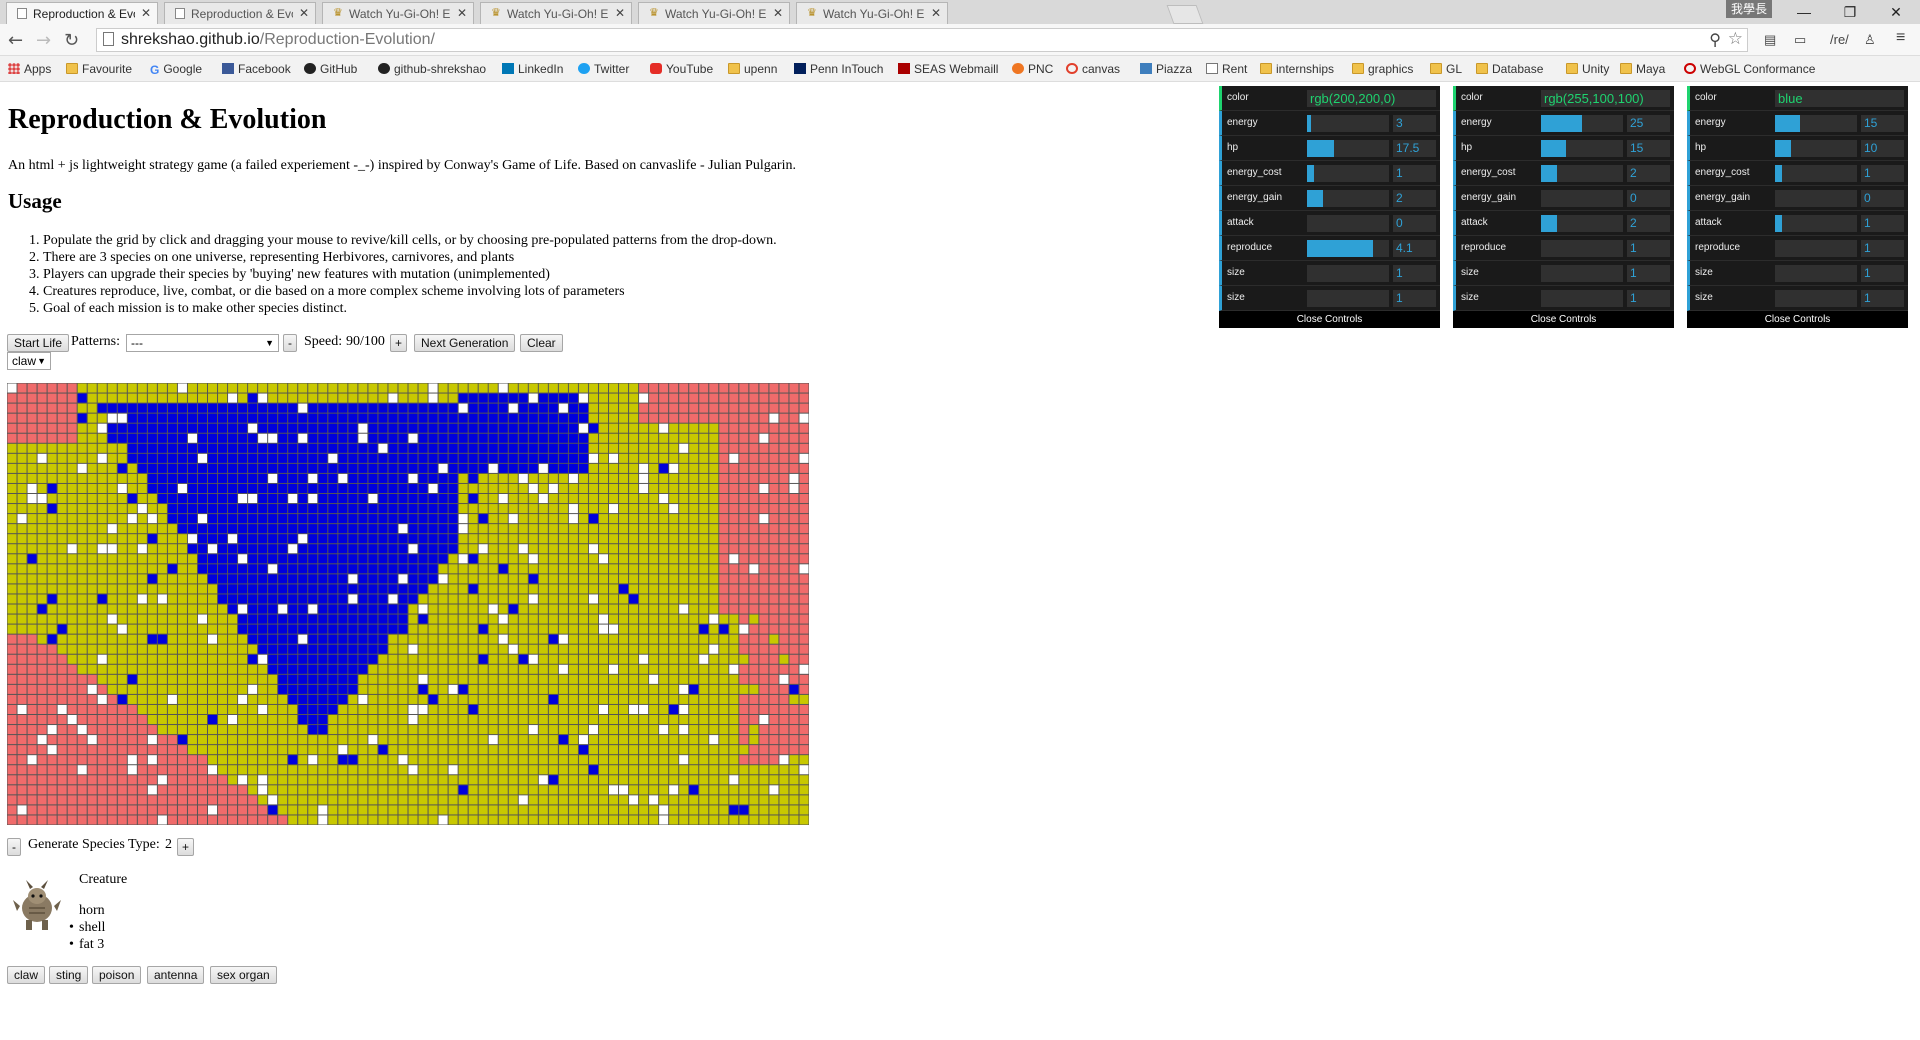 This screenshot has width=1920, height=1040. I want to click on attack-input: 1, so click(1882, 223).